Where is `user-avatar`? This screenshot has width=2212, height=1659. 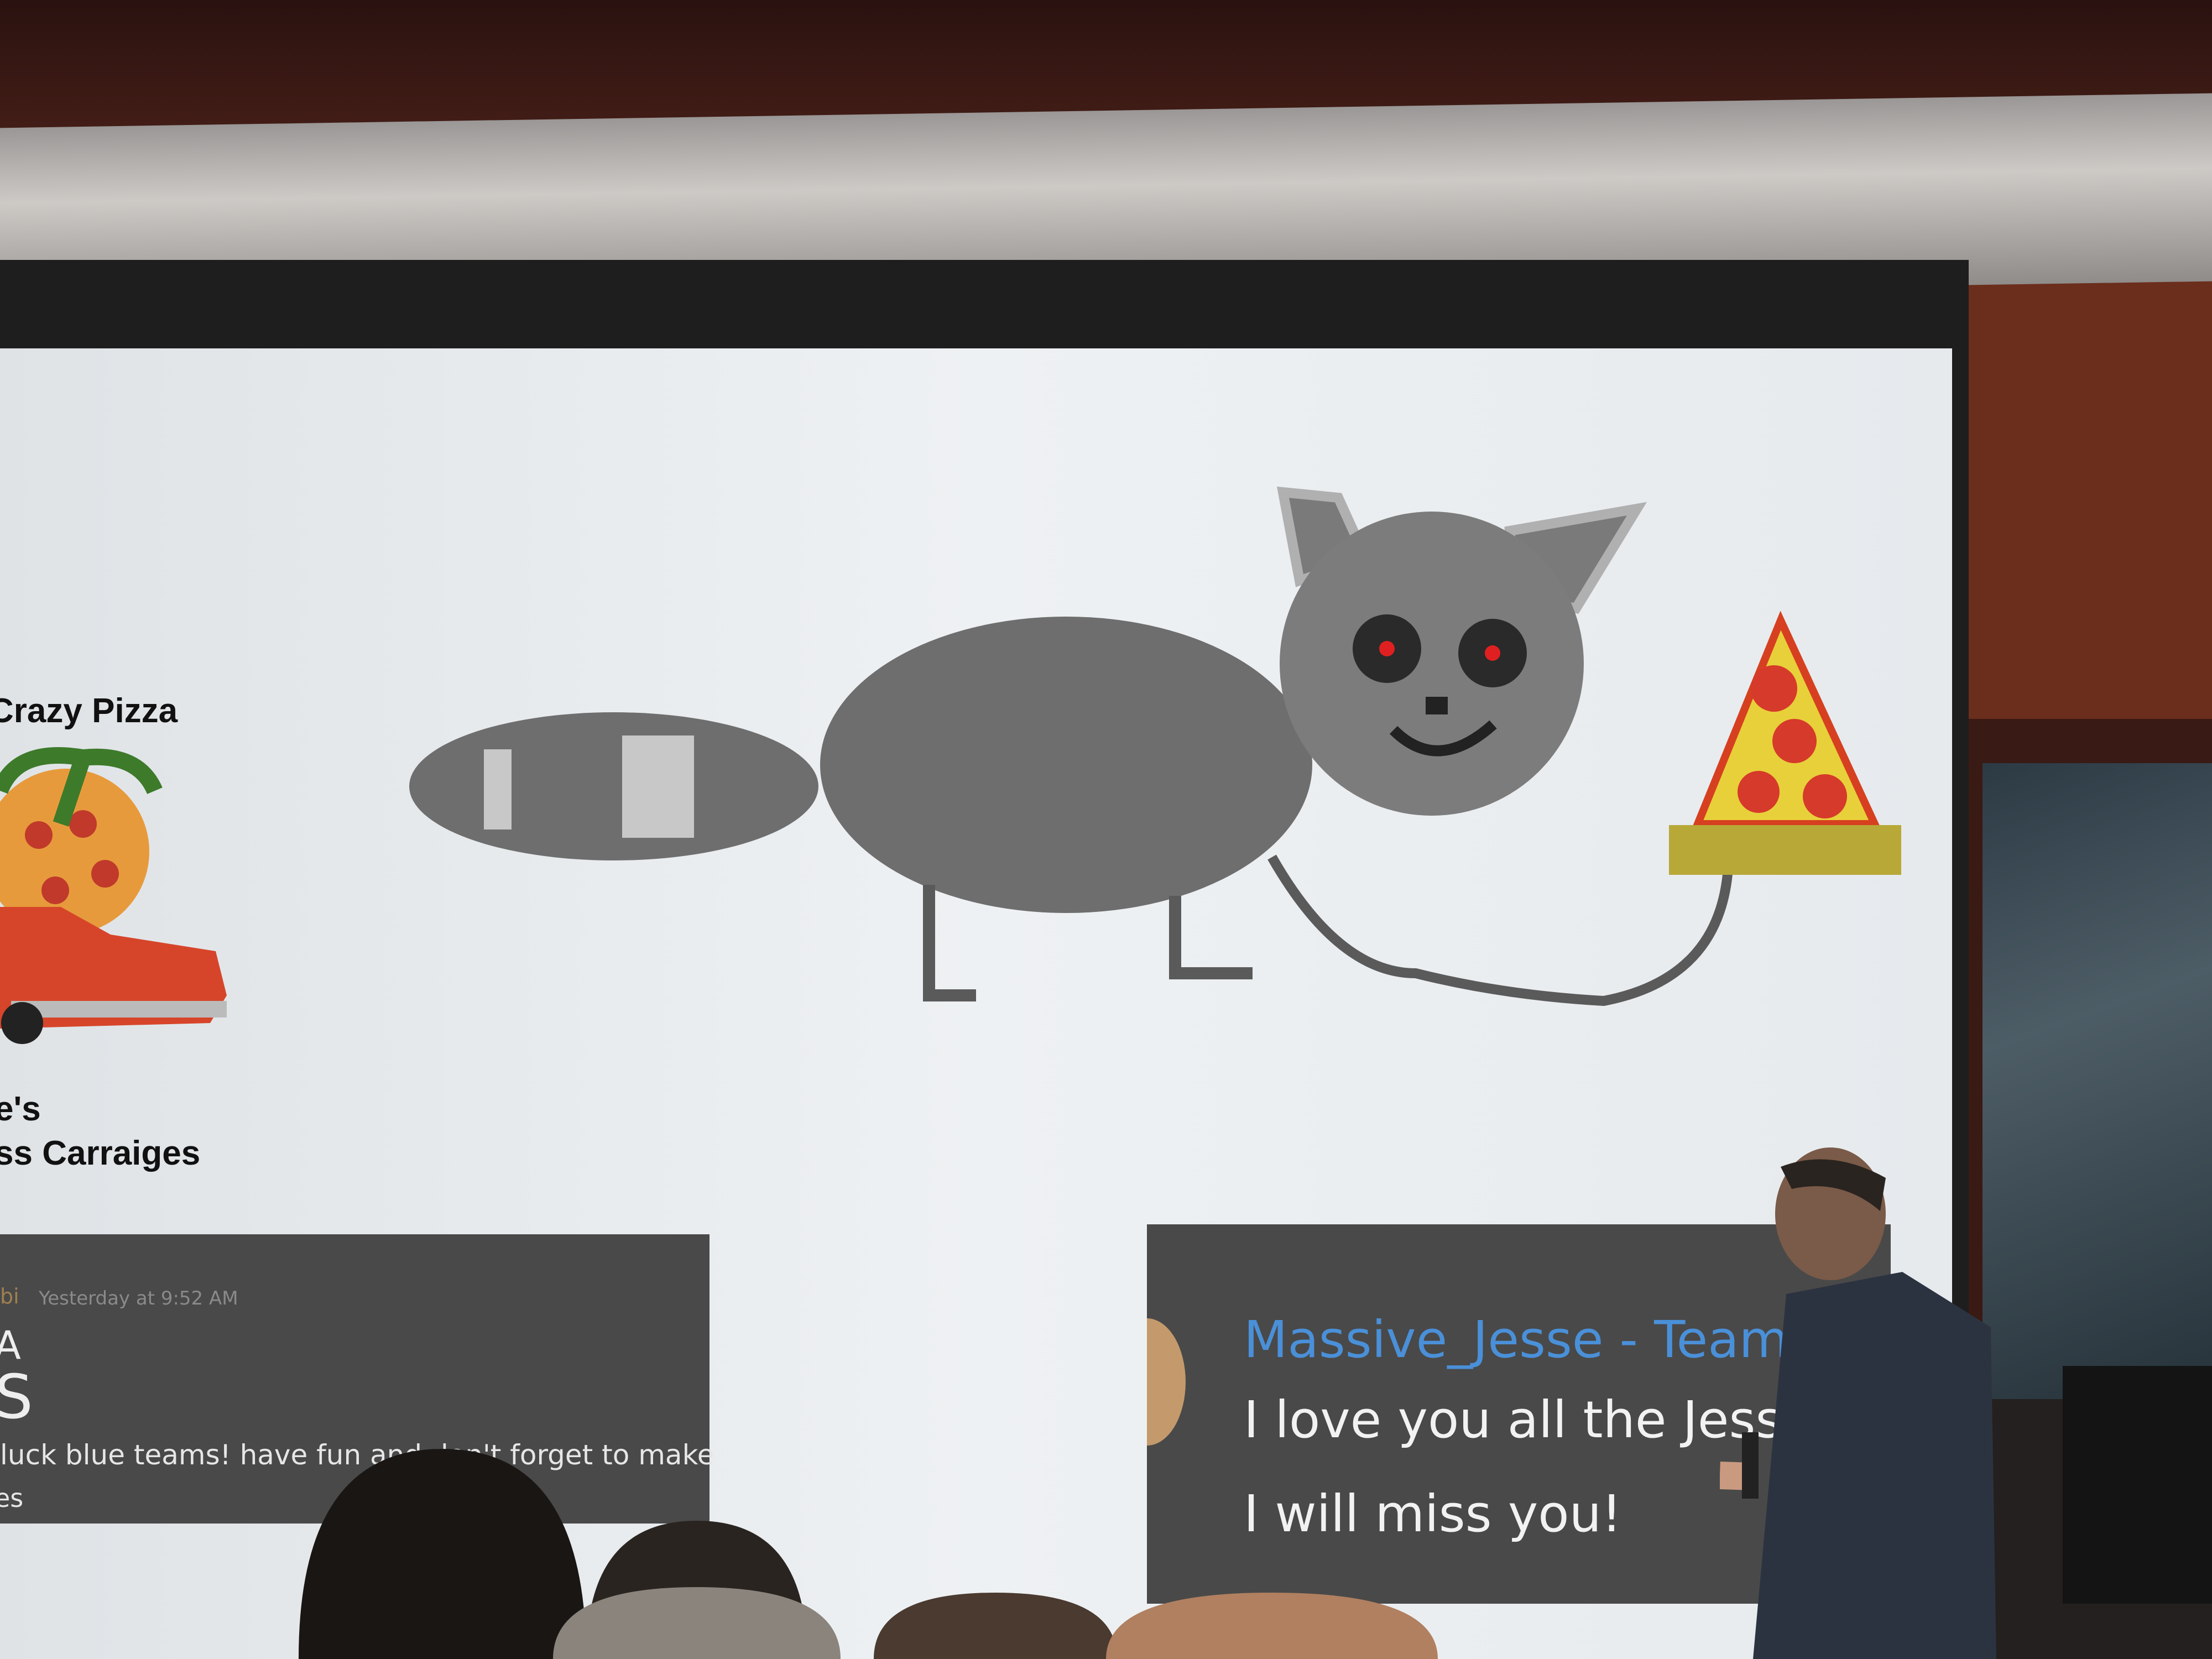
user-avatar is located at coordinates (1167, 1382).